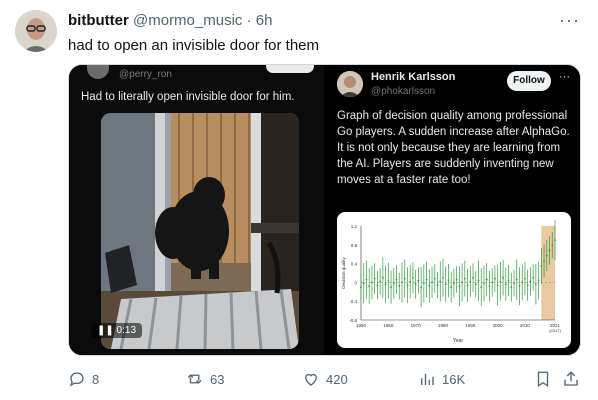 The image size is (598, 400). I want to click on reply-icon, so click(76, 379).